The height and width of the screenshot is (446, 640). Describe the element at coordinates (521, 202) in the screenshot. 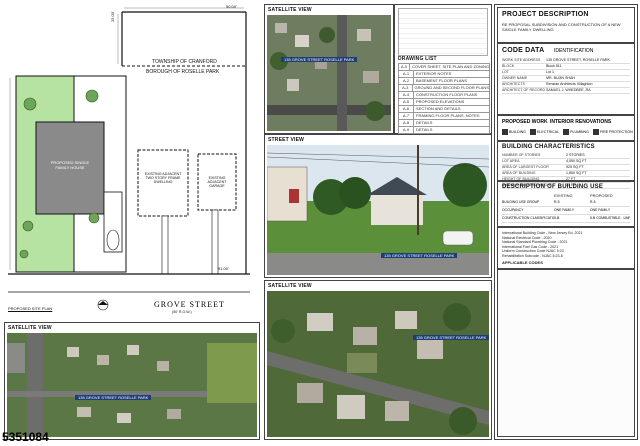

I see `use-cell: BUILDING USE GROUP` at that location.